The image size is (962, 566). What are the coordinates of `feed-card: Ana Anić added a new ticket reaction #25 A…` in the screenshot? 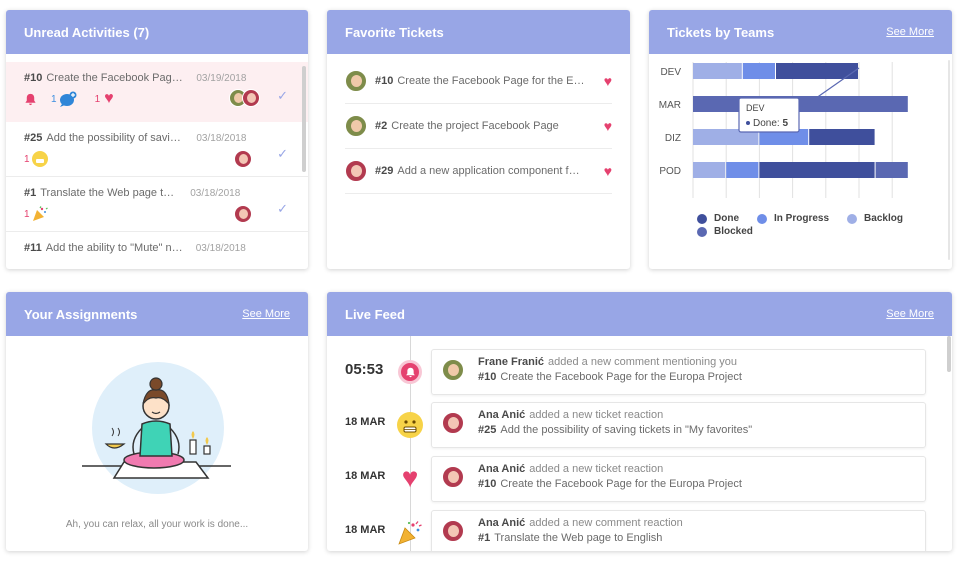 It's located at (678, 425).